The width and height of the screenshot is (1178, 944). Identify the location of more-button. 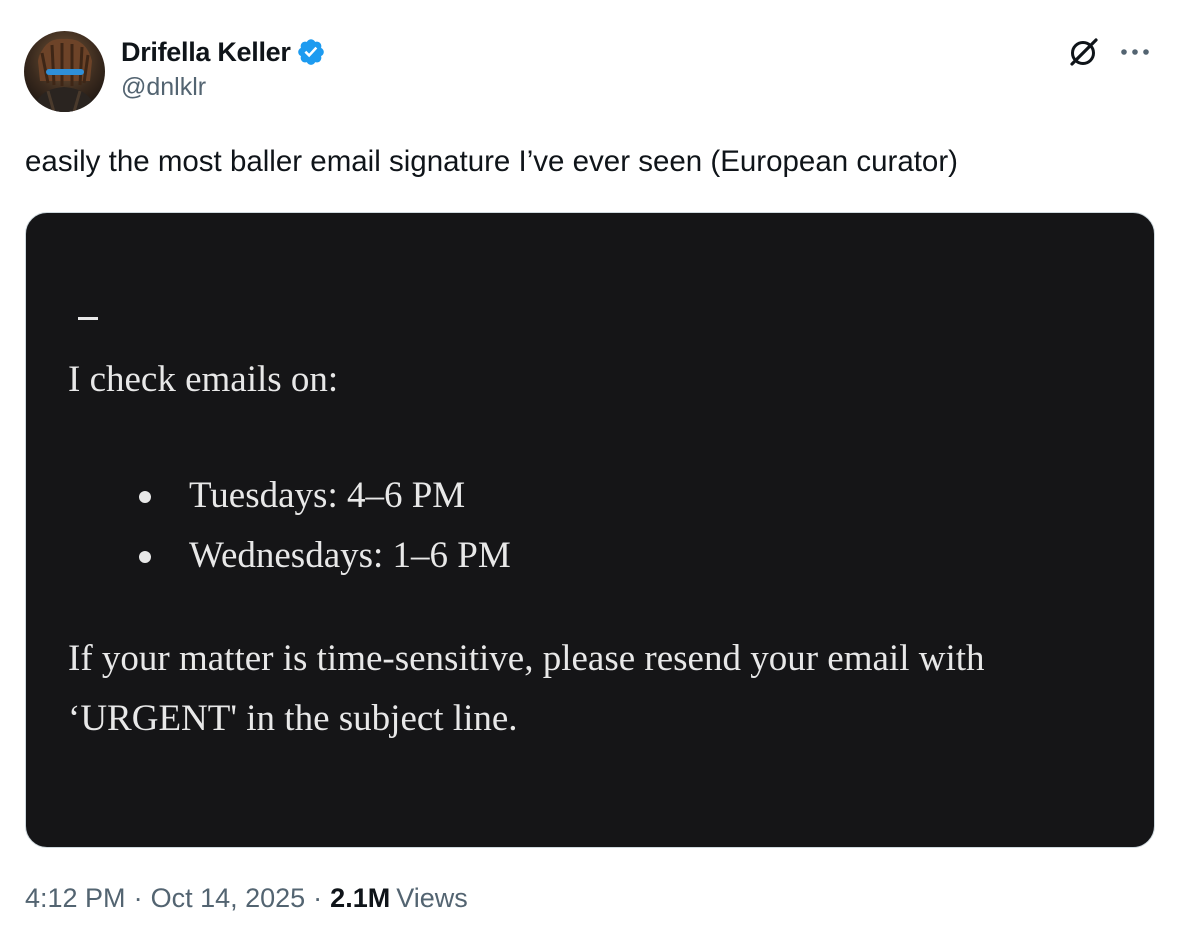
(1135, 52).